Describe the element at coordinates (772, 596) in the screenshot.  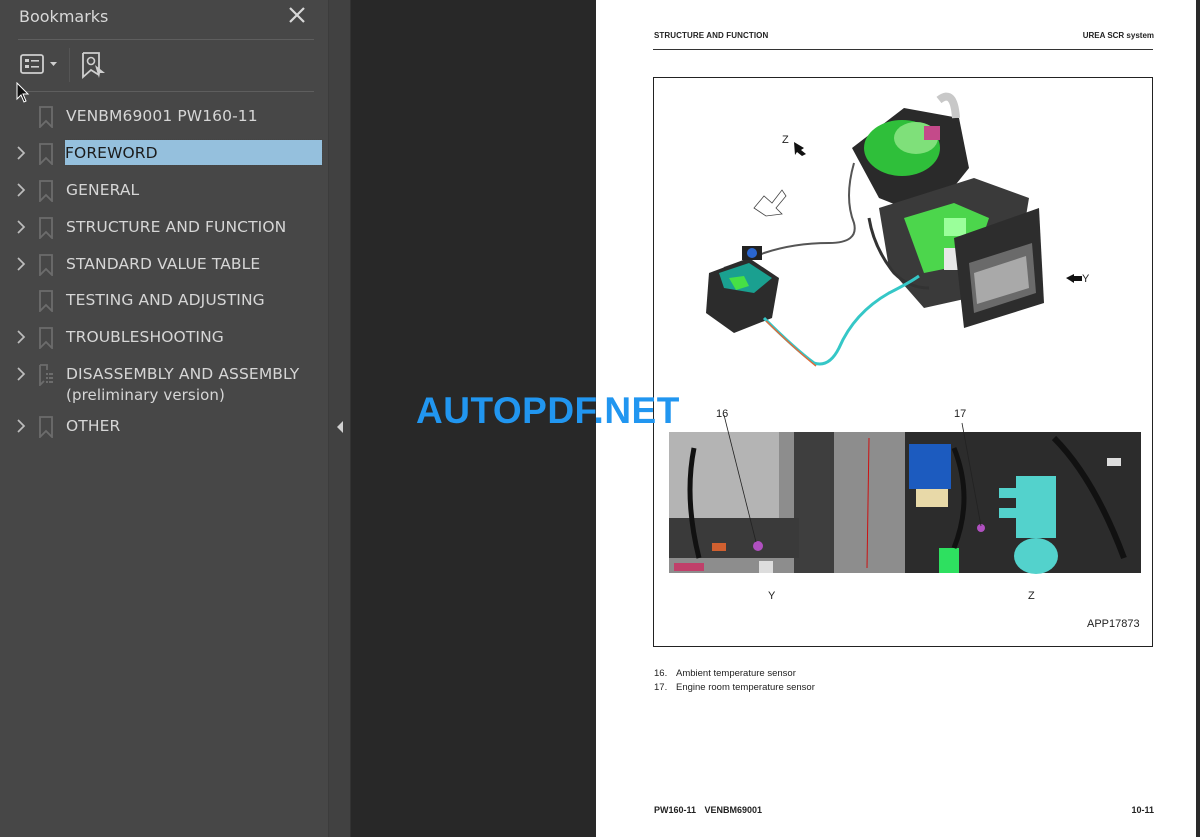
I see `caption-view-y: Y` at that location.